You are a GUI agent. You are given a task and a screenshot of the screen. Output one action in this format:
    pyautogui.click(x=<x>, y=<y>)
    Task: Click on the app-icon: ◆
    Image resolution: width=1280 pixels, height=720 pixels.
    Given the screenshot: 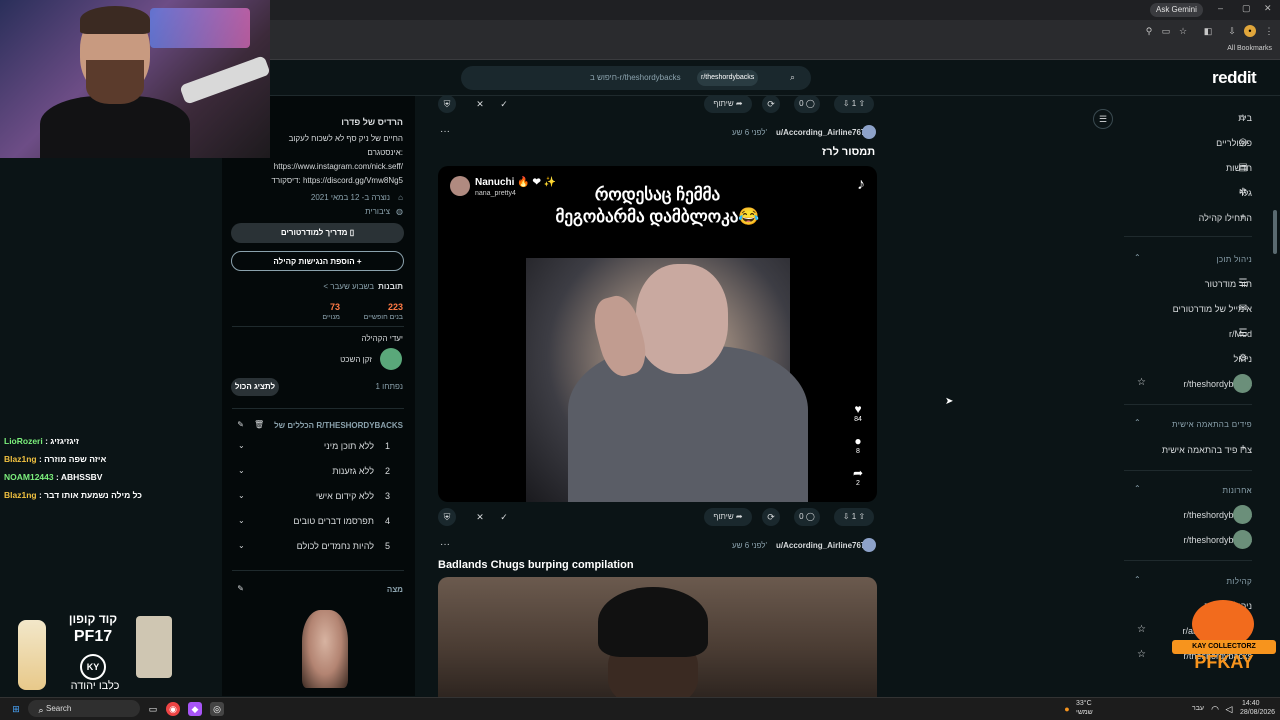 What is the action you would take?
    pyautogui.click(x=195, y=709)
    